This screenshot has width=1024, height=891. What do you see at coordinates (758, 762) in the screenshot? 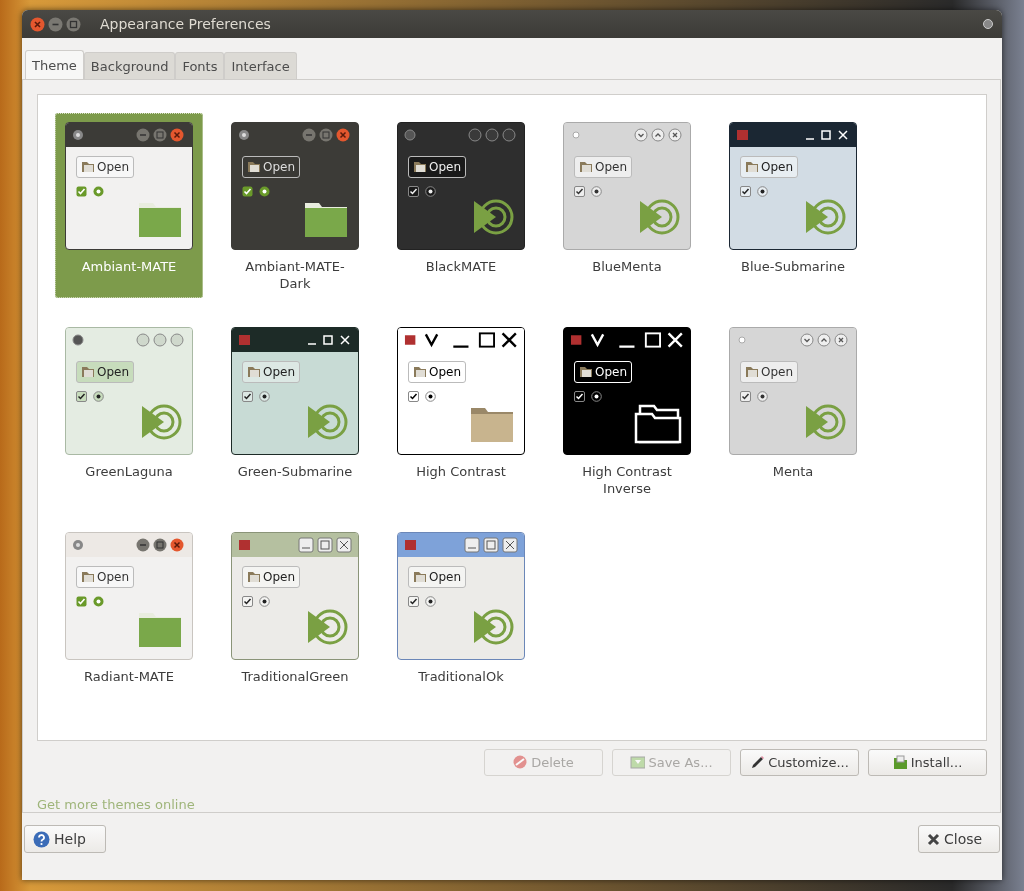
I see `pencil-icon` at bounding box center [758, 762].